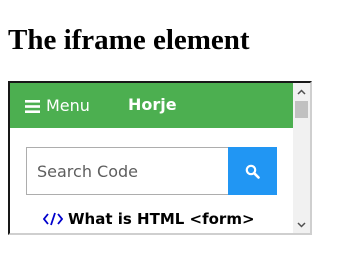  I want to click on page-title: The iframe element, so click(129, 40).